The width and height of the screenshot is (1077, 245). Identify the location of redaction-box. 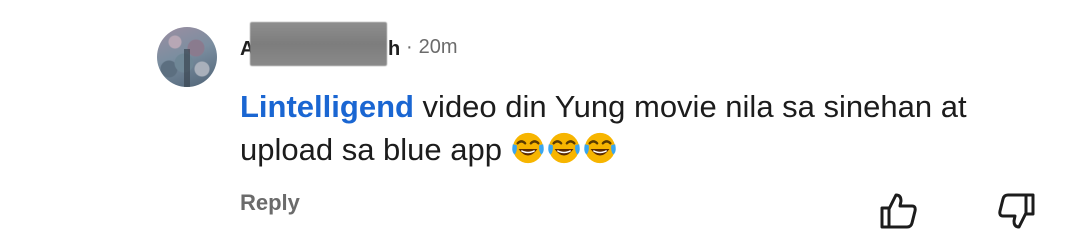
(318, 44).